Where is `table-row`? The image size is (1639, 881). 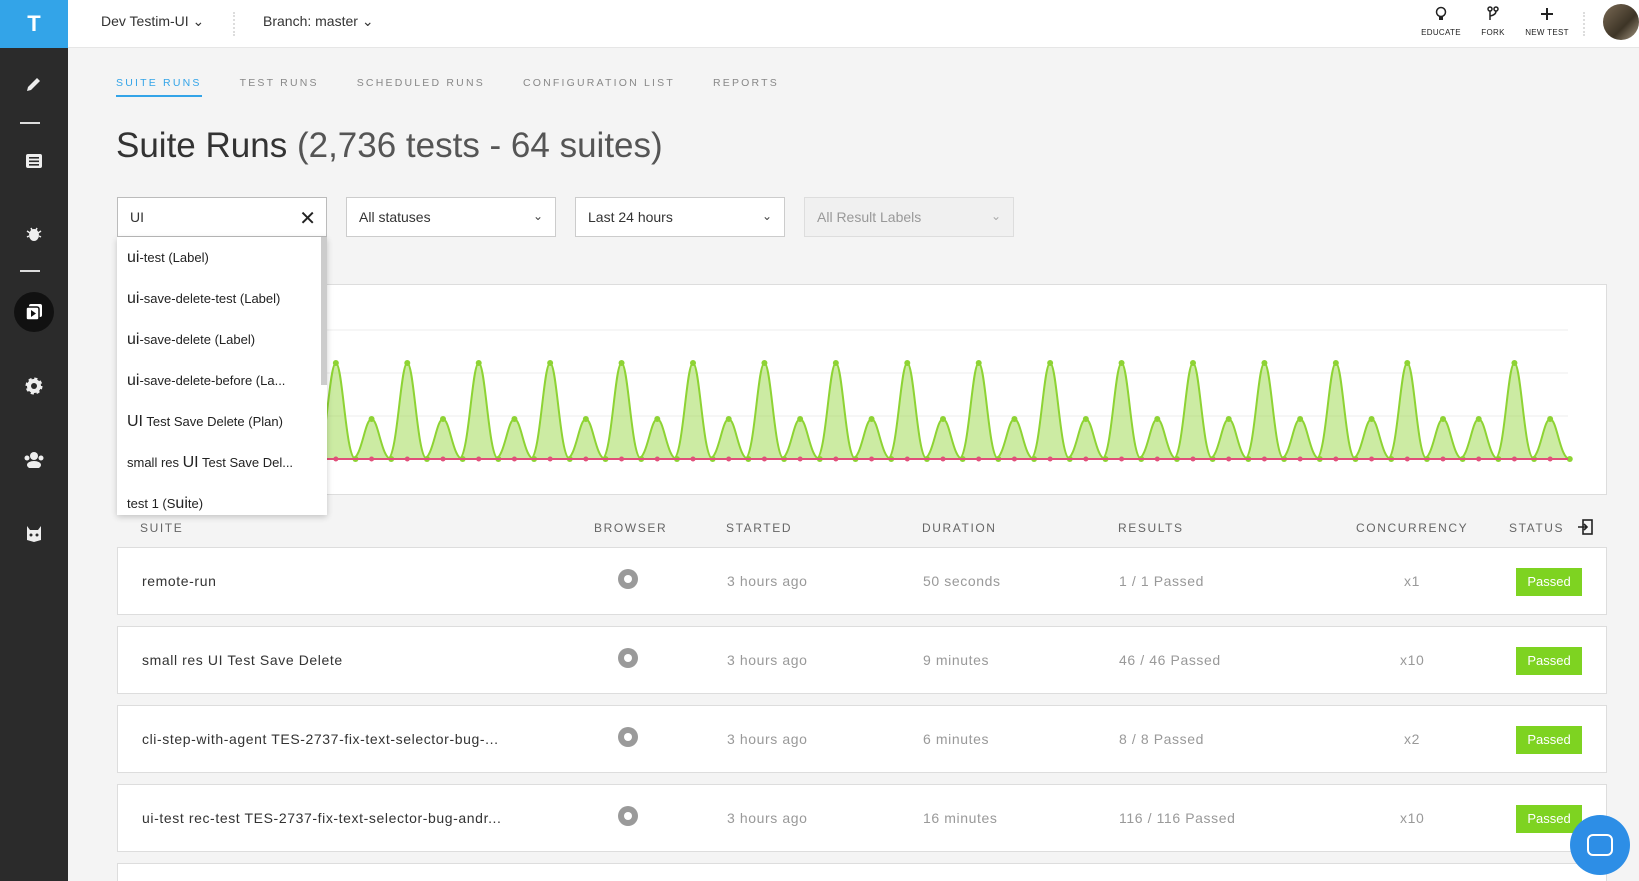 table-row is located at coordinates (862, 872).